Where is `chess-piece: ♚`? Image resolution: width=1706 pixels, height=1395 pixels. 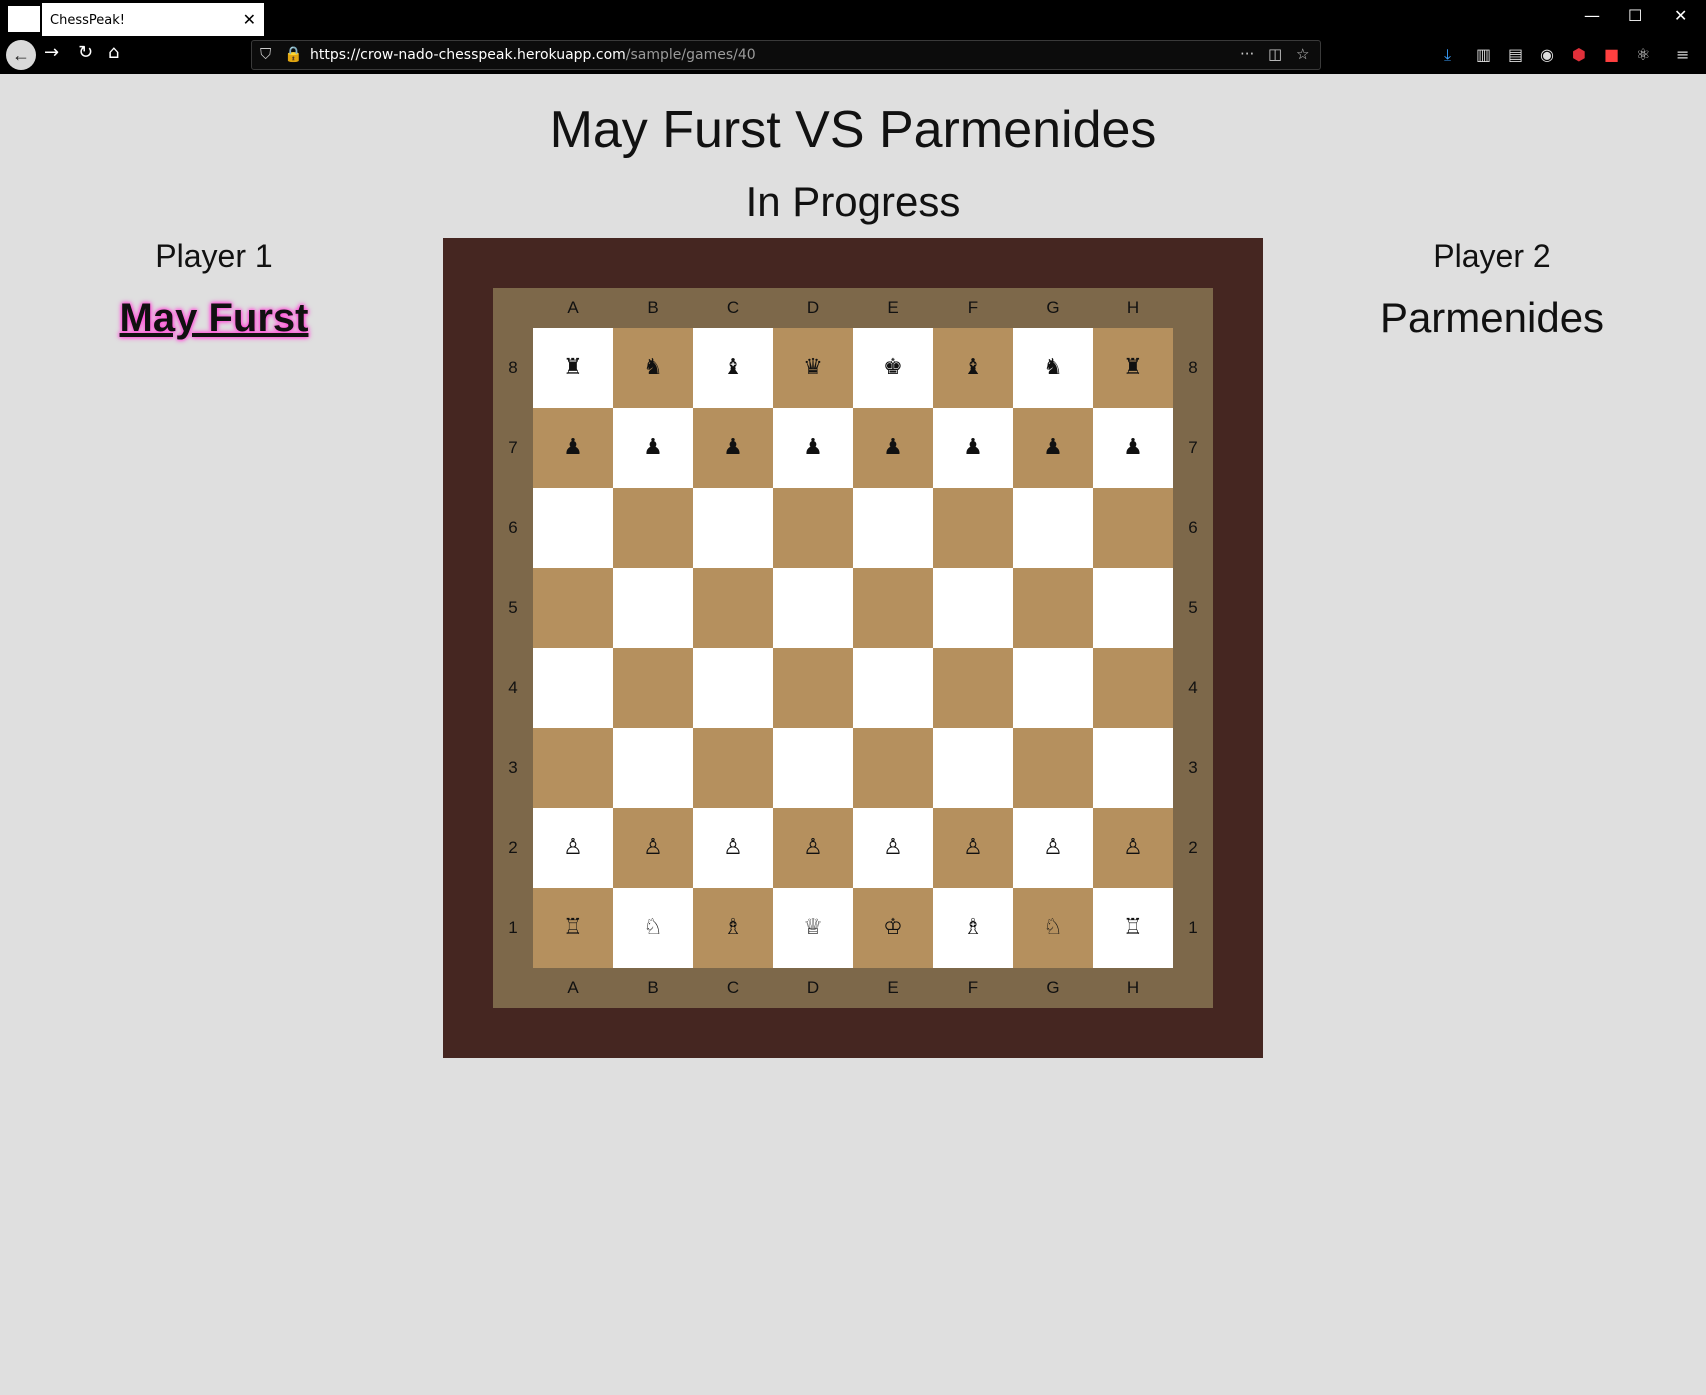
chess-piece: ♚ is located at coordinates (893, 368).